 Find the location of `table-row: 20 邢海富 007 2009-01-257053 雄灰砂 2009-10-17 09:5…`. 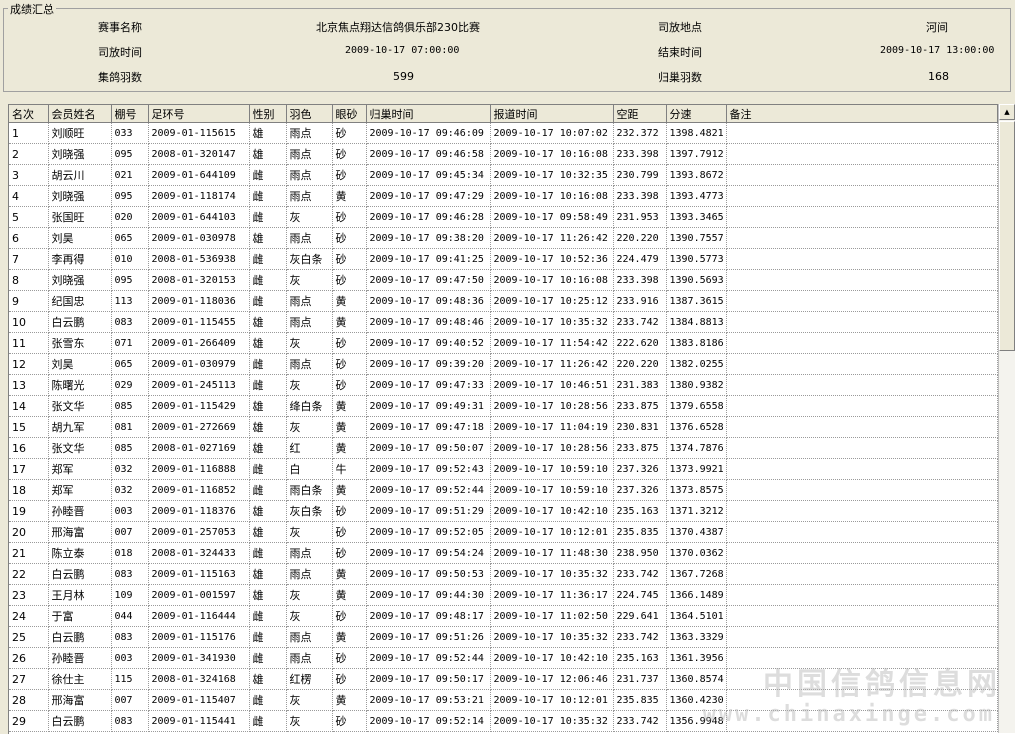

table-row: 20 邢海富 007 2009-01-257053 雄灰砂 2009-10-17 09:5… is located at coordinates (503, 532).